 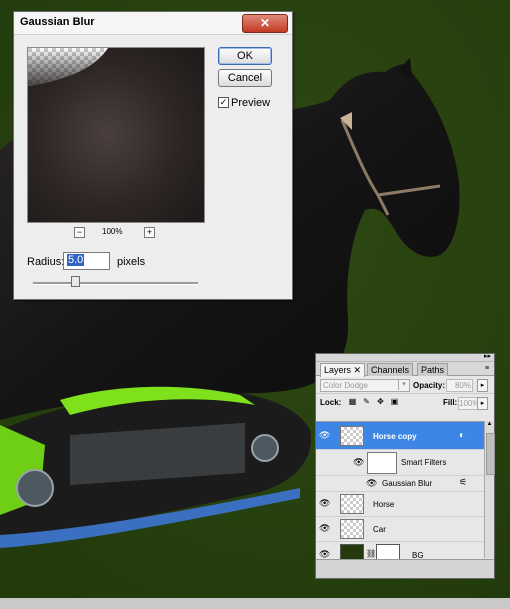 I want to click on tab-channels: Channels, so click(x=390, y=369).